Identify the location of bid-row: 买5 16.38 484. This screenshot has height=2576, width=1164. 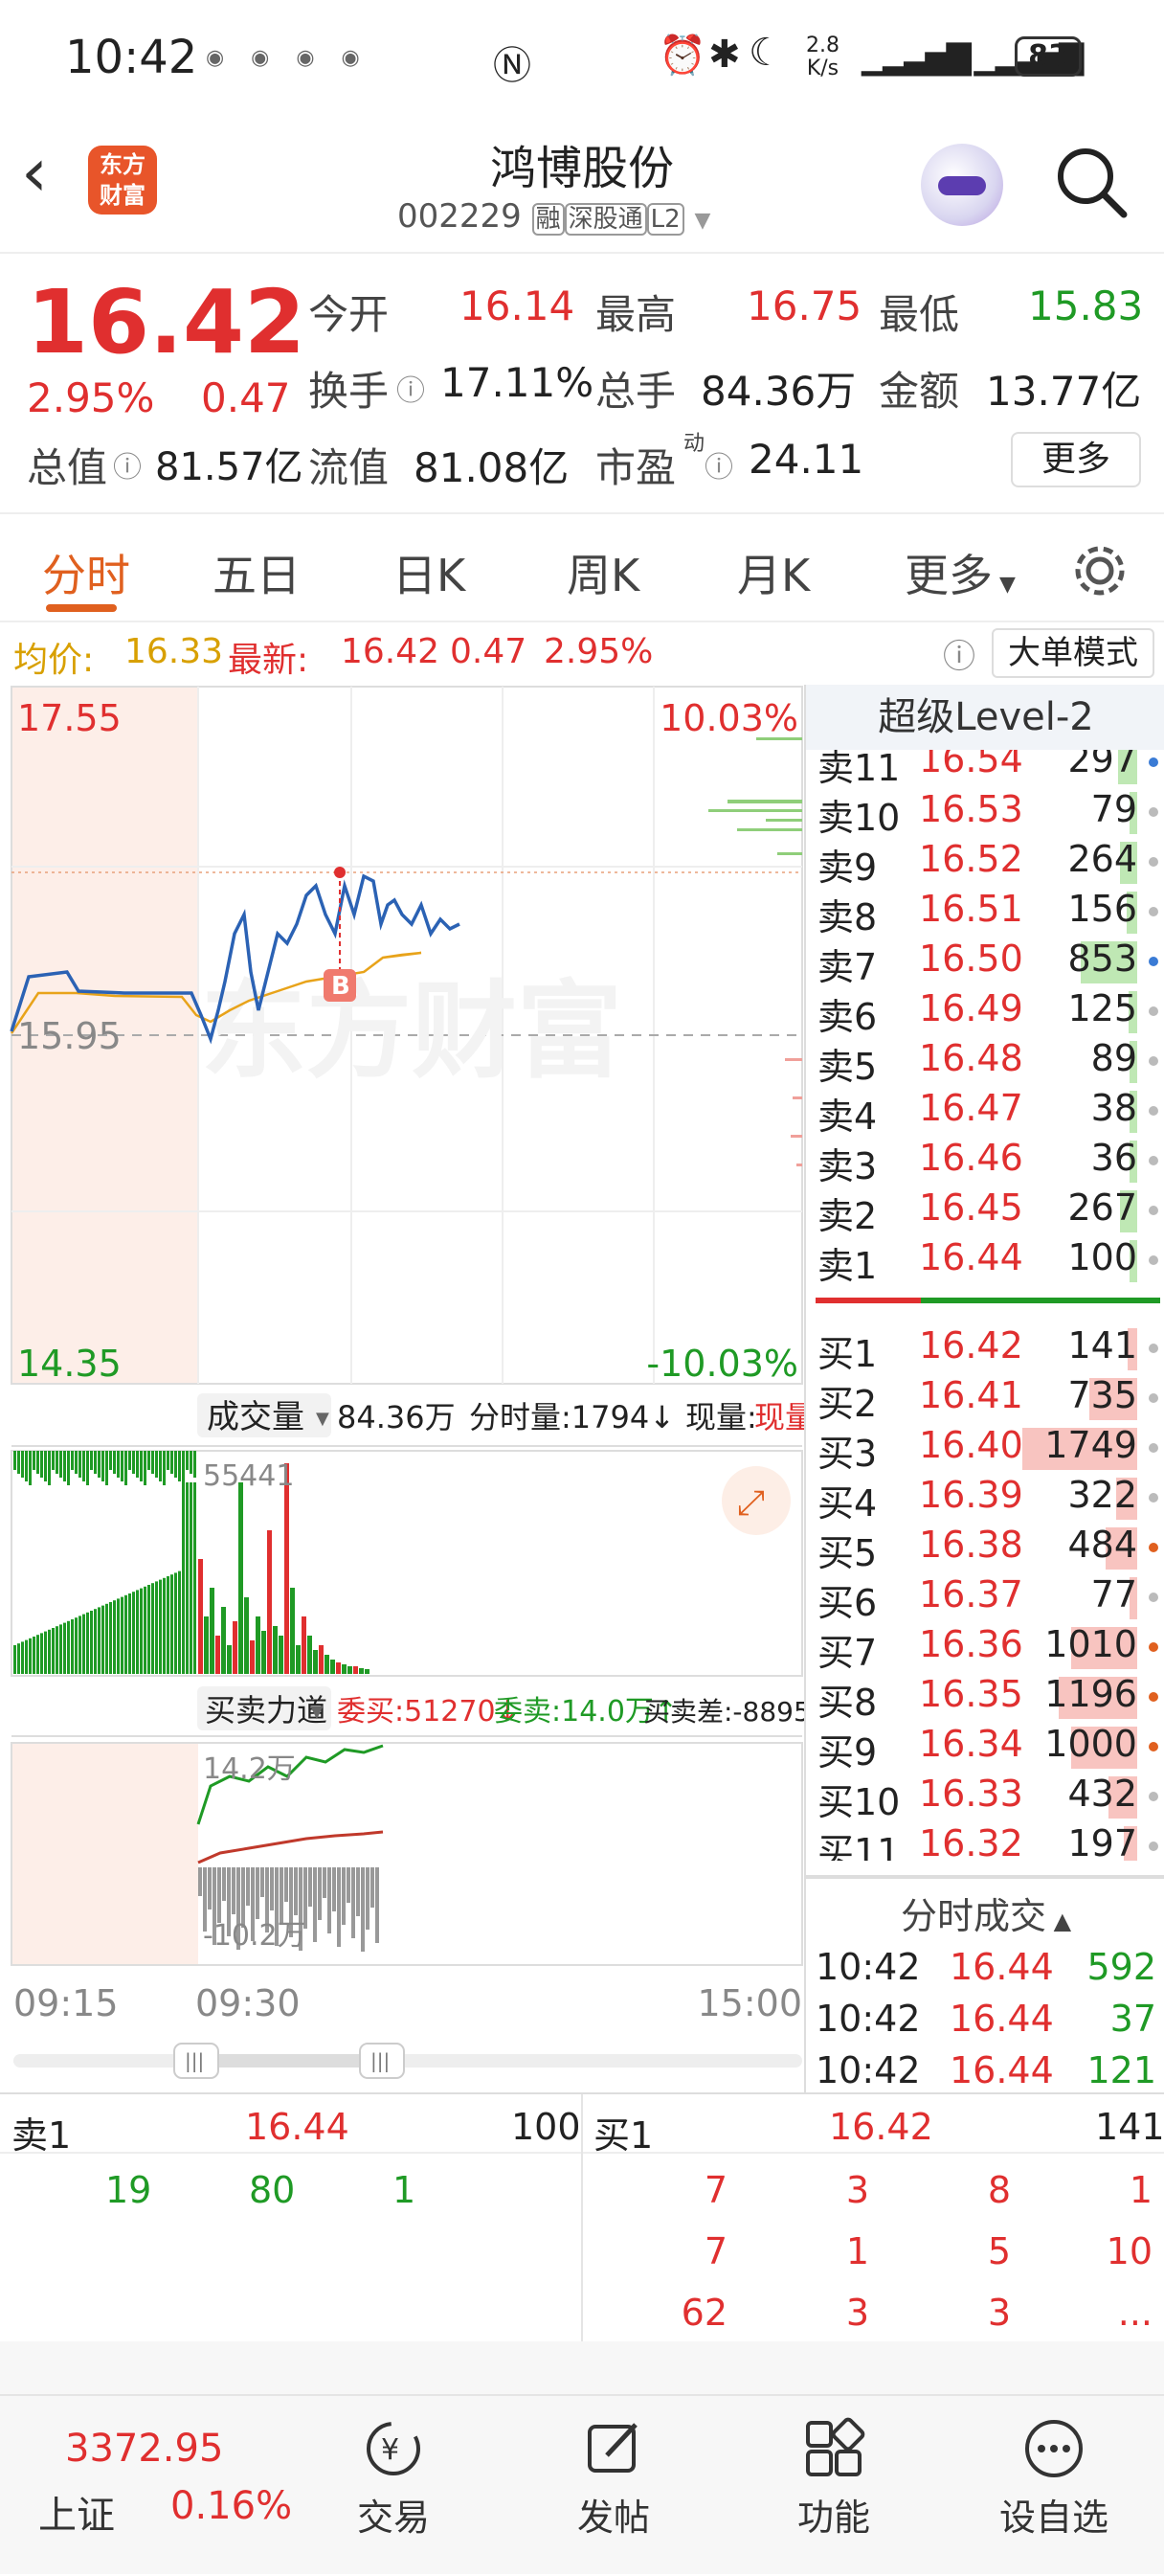
(985, 1549).